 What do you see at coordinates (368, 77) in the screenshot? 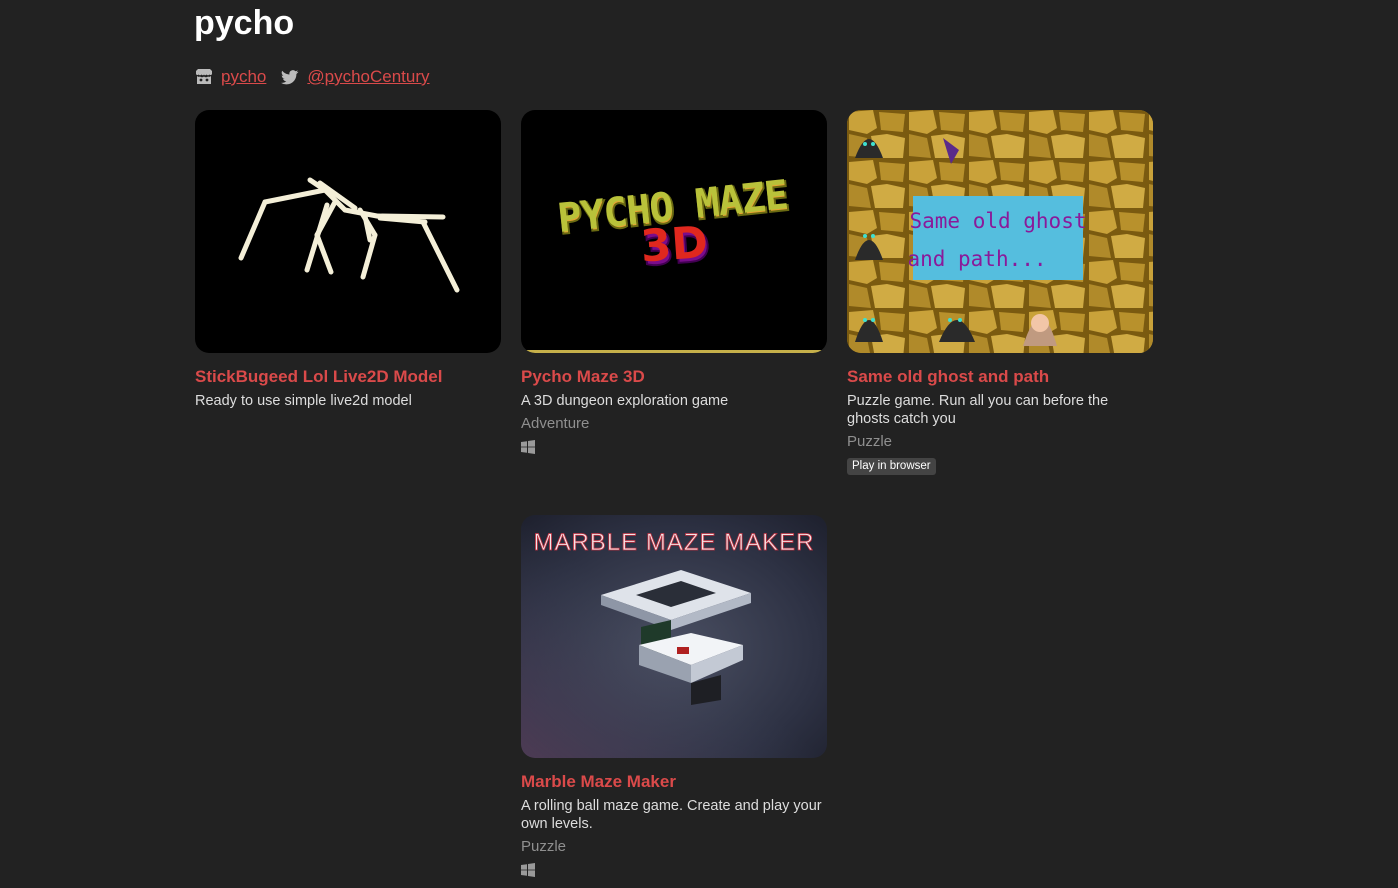
I see `twitter-profile-link: @pychoCentury` at bounding box center [368, 77].